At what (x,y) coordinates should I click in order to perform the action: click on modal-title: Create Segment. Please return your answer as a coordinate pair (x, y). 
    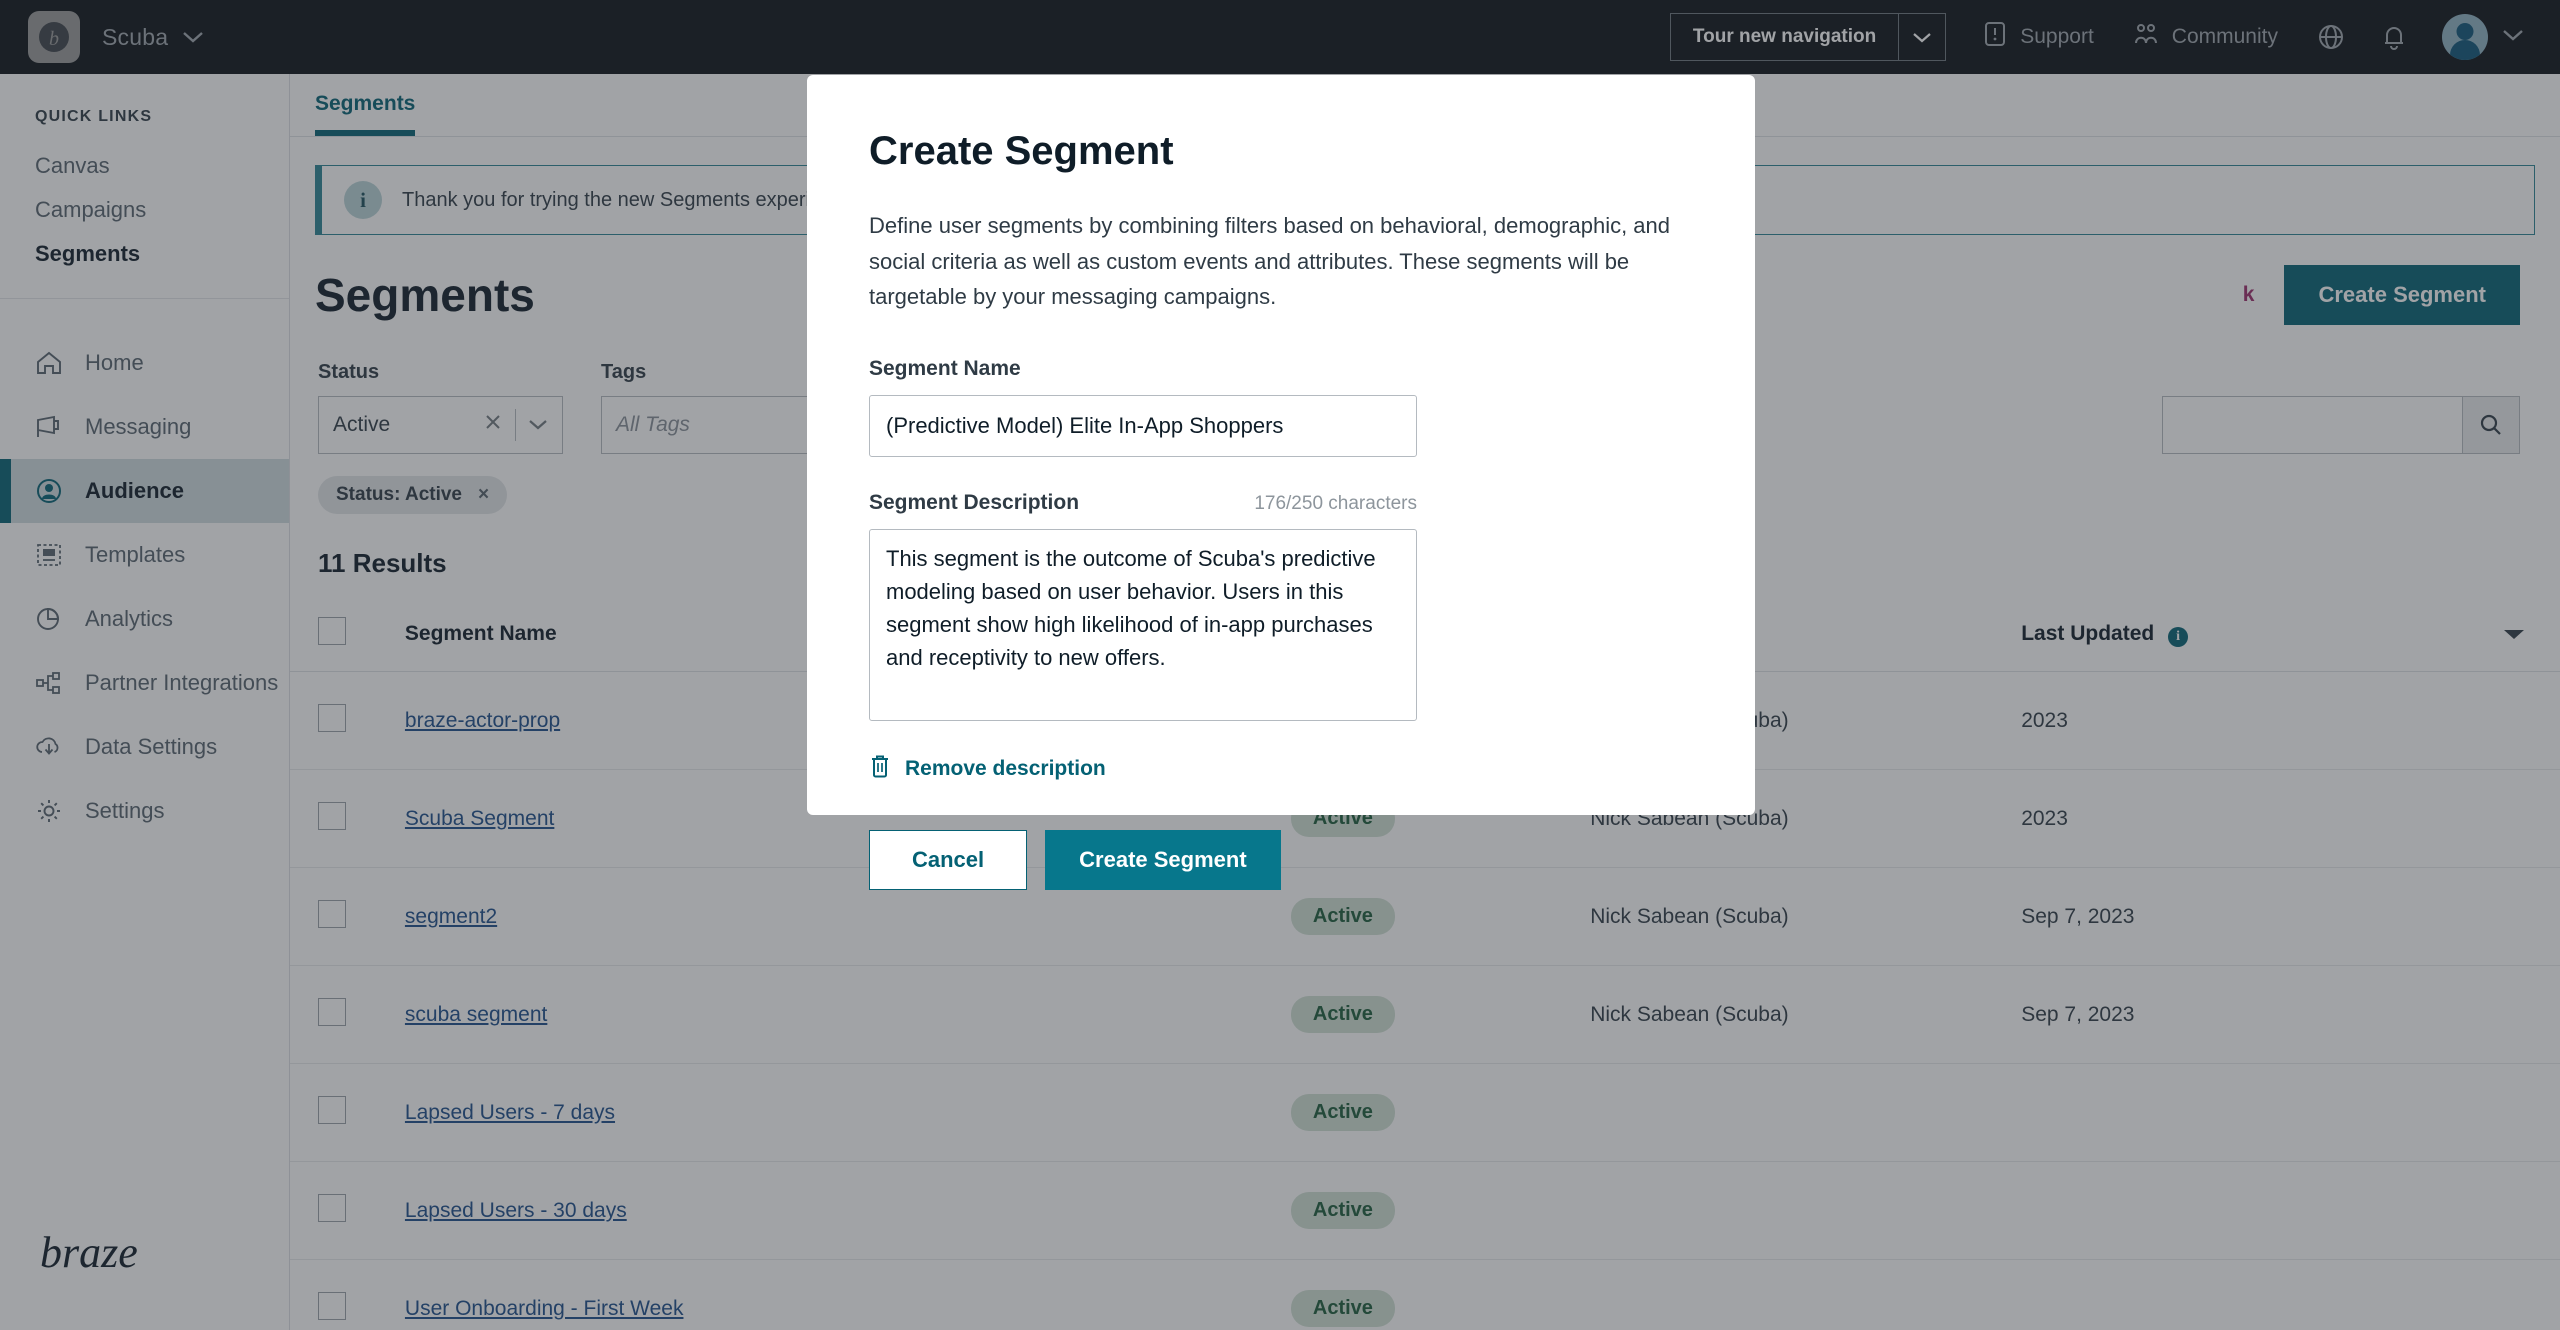
    Looking at the image, I should click on (1021, 151).